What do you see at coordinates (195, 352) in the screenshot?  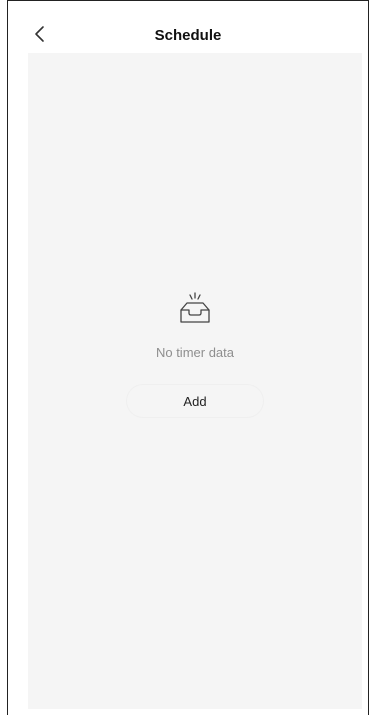 I see `empty-state-message: No timer data` at bounding box center [195, 352].